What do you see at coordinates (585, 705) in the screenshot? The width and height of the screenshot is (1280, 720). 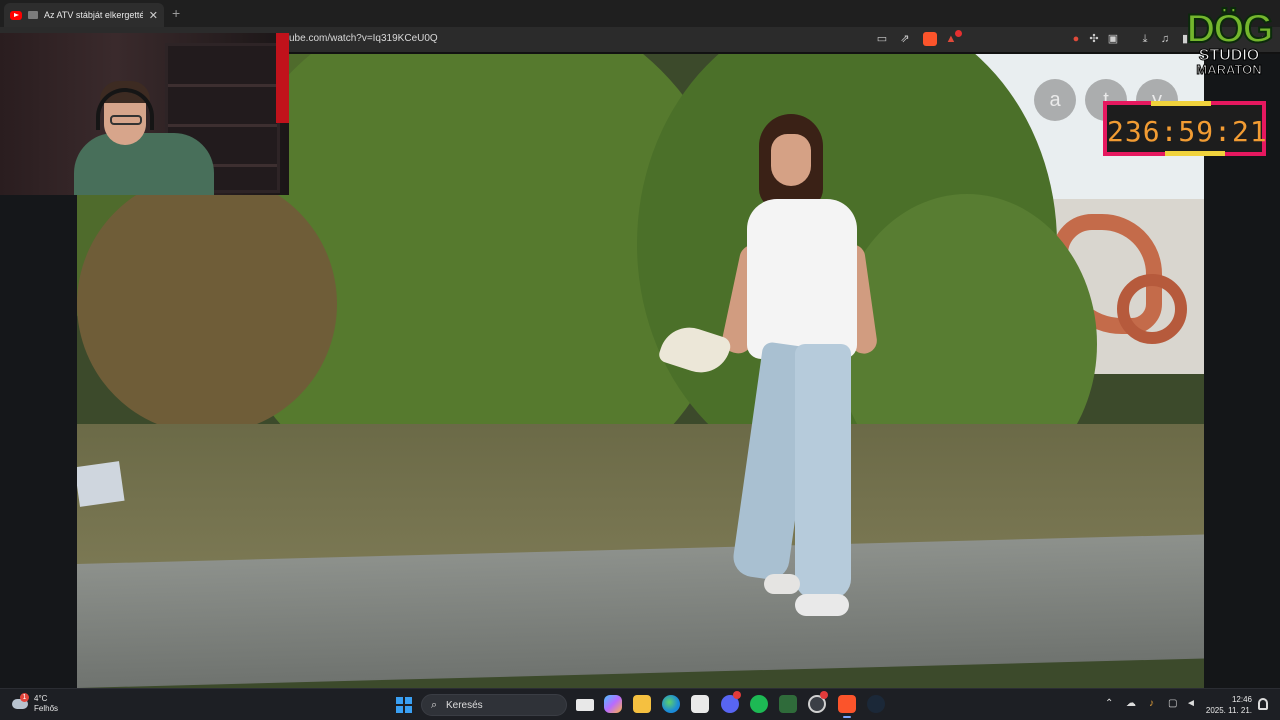 I see `task-view-icon` at bounding box center [585, 705].